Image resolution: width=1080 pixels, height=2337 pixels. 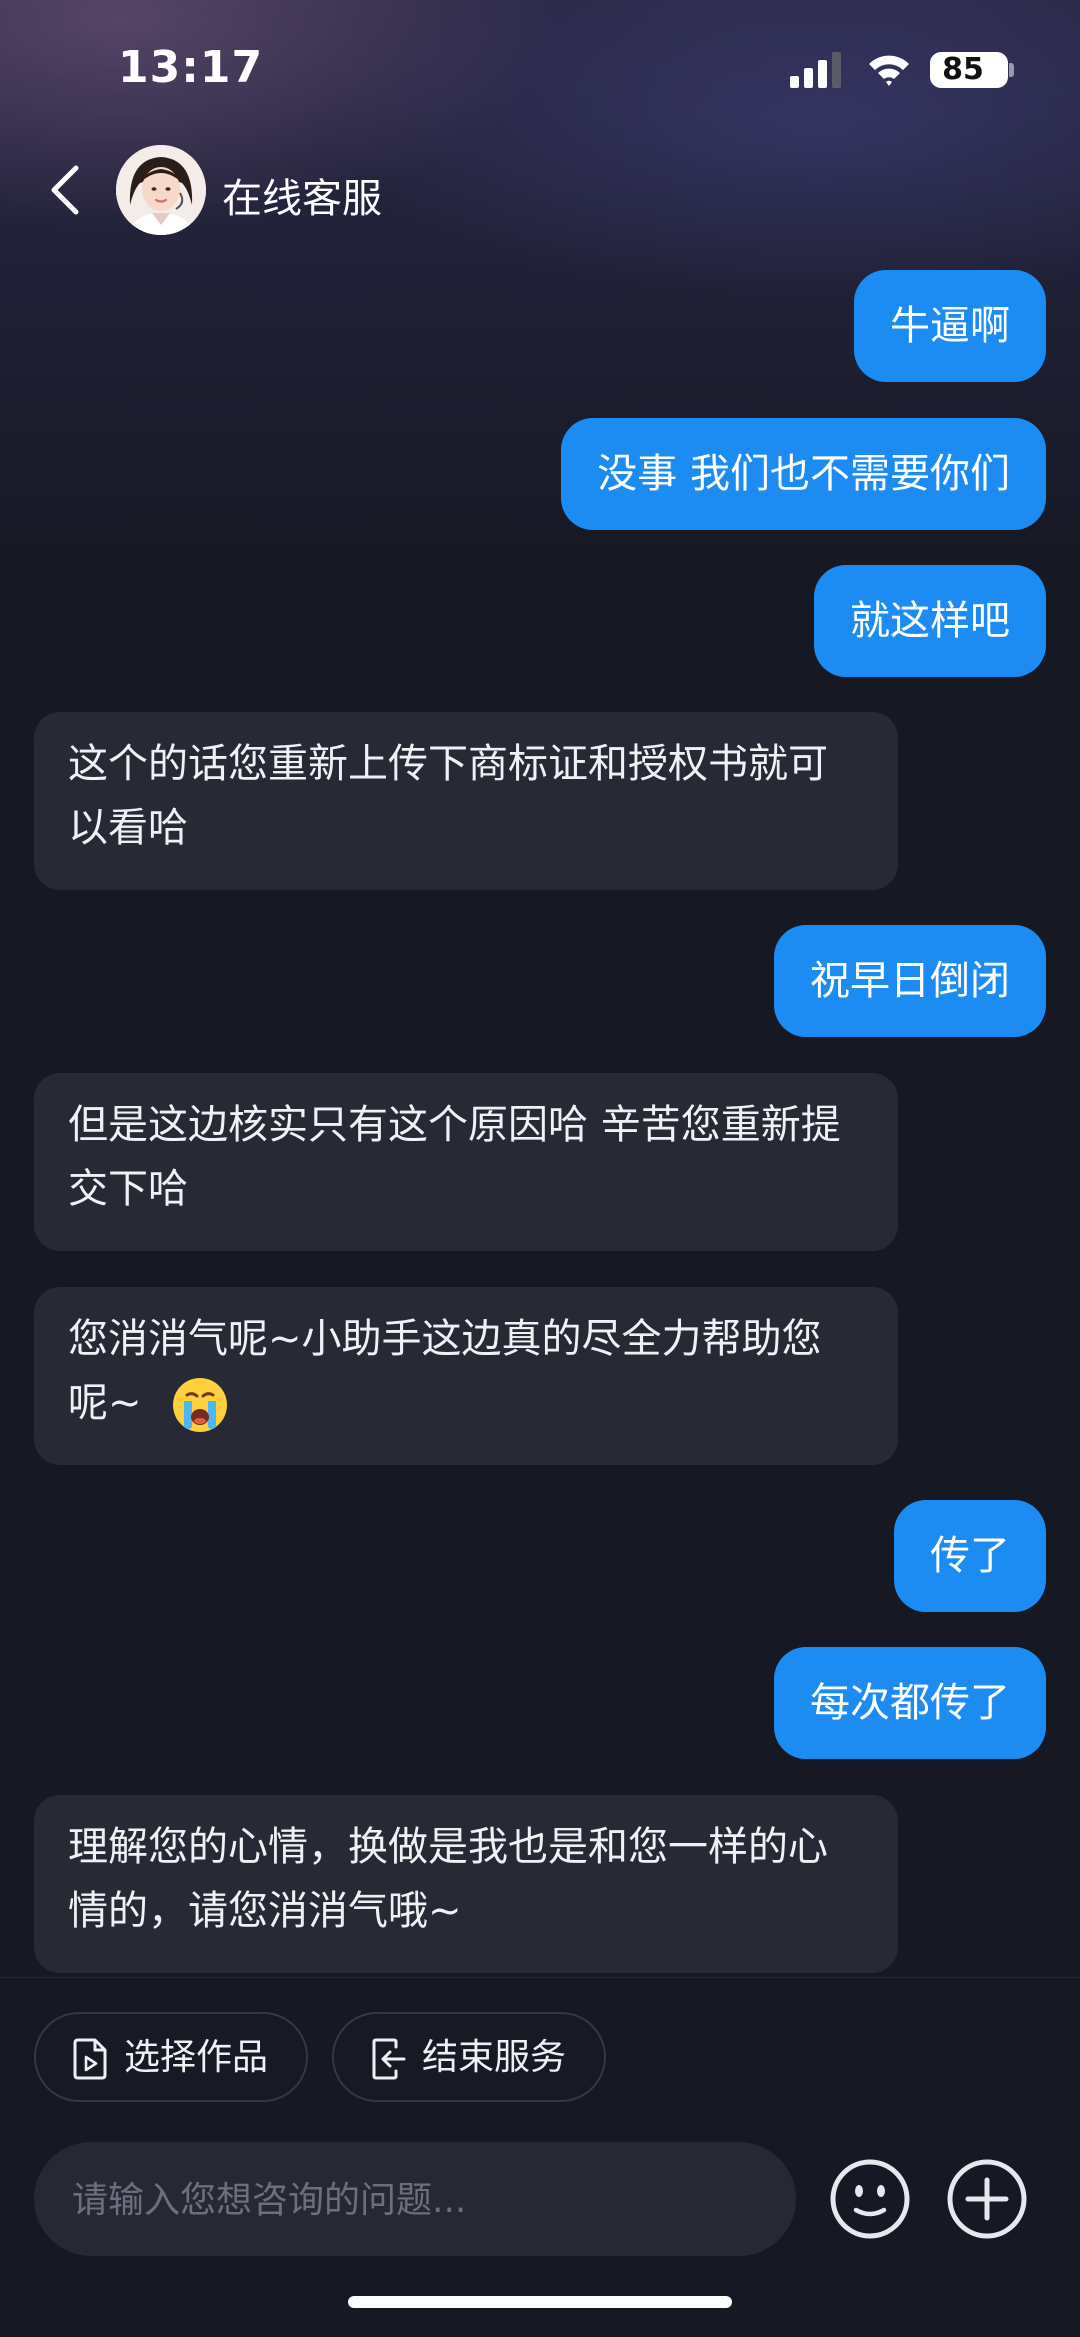 I want to click on message-input-container, so click(x=415, y=2200).